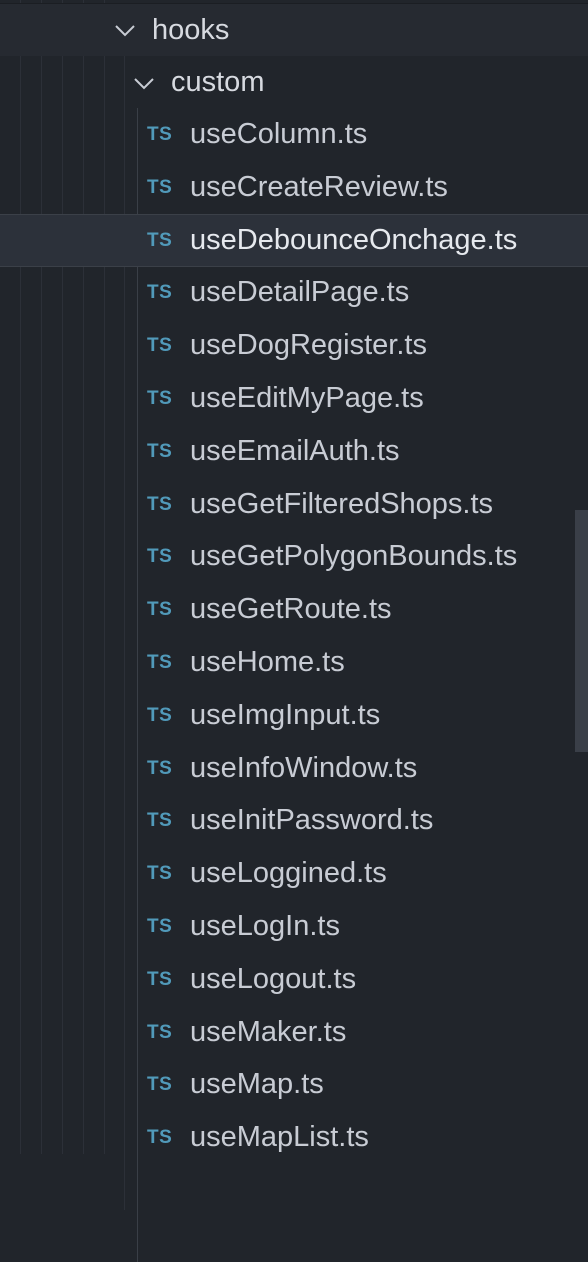  What do you see at coordinates (304, 768) in the screenshot?
I see `file-name: useInfoWindow.ts` at bounding box center [304, 768].